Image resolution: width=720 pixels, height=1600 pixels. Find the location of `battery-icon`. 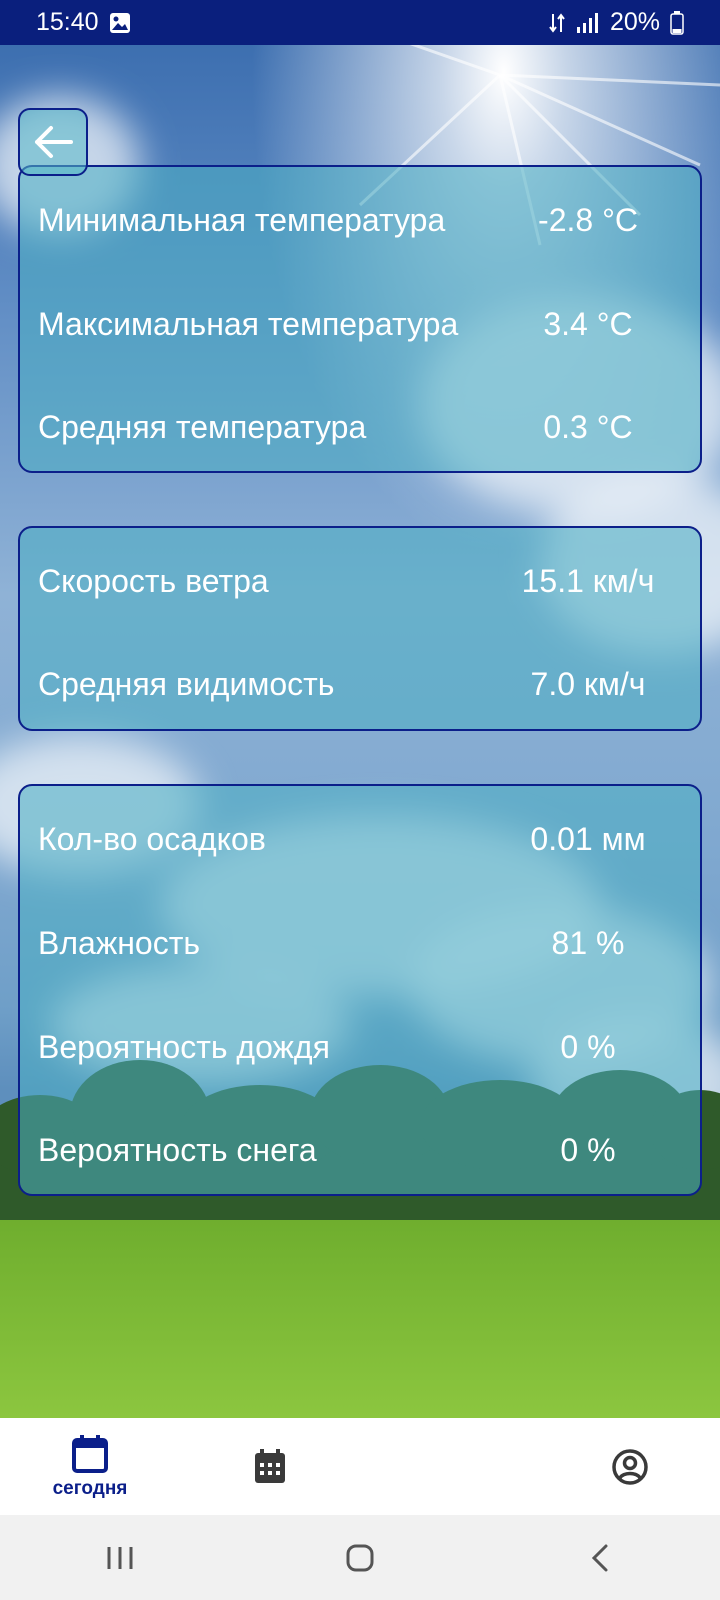

battery-icon is located at coordinates (677, 22).